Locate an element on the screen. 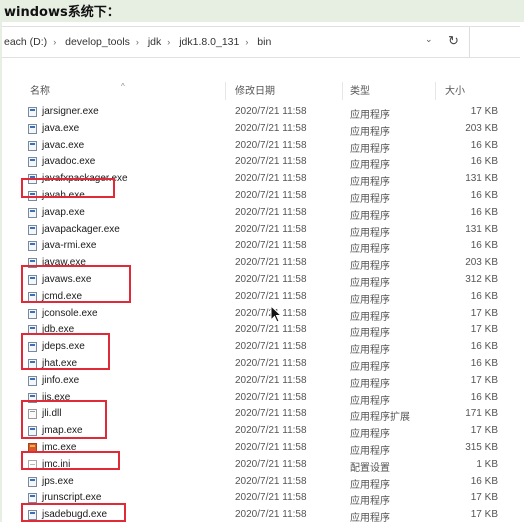  file-row: javadoc.exe 2020/7/21 11:58 应用程序 16 KB is located at coordinates (261, 162).